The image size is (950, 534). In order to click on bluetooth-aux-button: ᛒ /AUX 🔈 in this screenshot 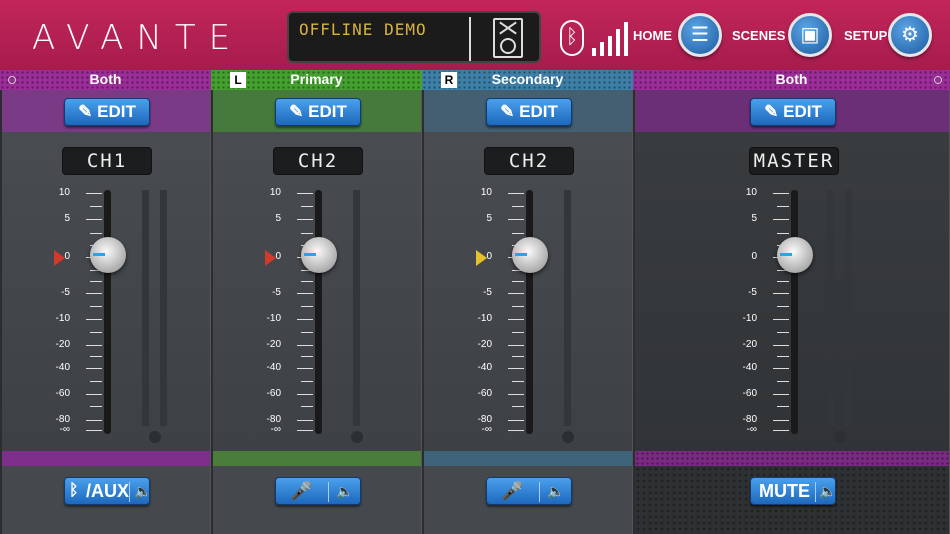, I will do `click(108, 491)`.